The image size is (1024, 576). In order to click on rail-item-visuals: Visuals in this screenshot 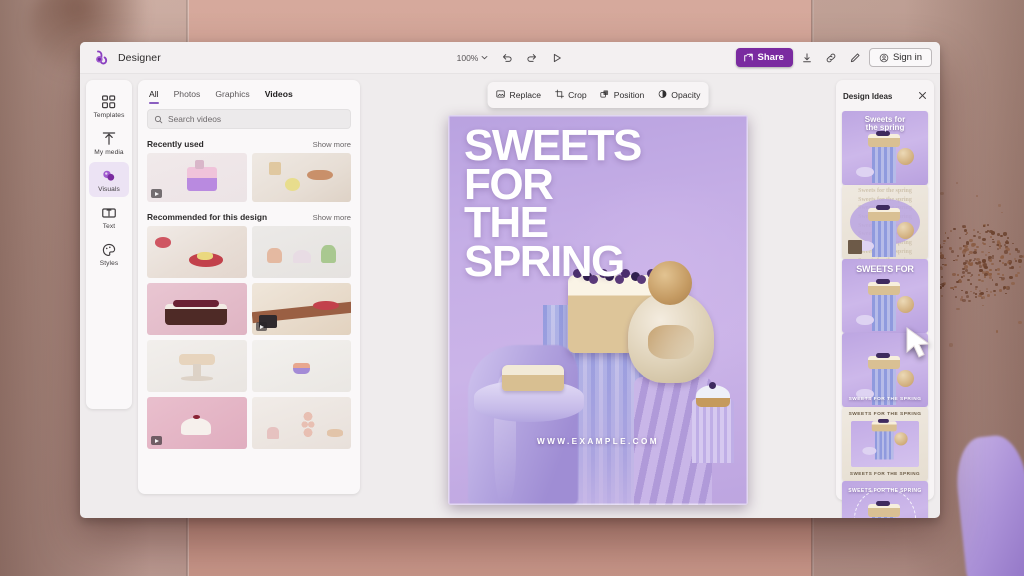, I will do `click(109, 179)`.